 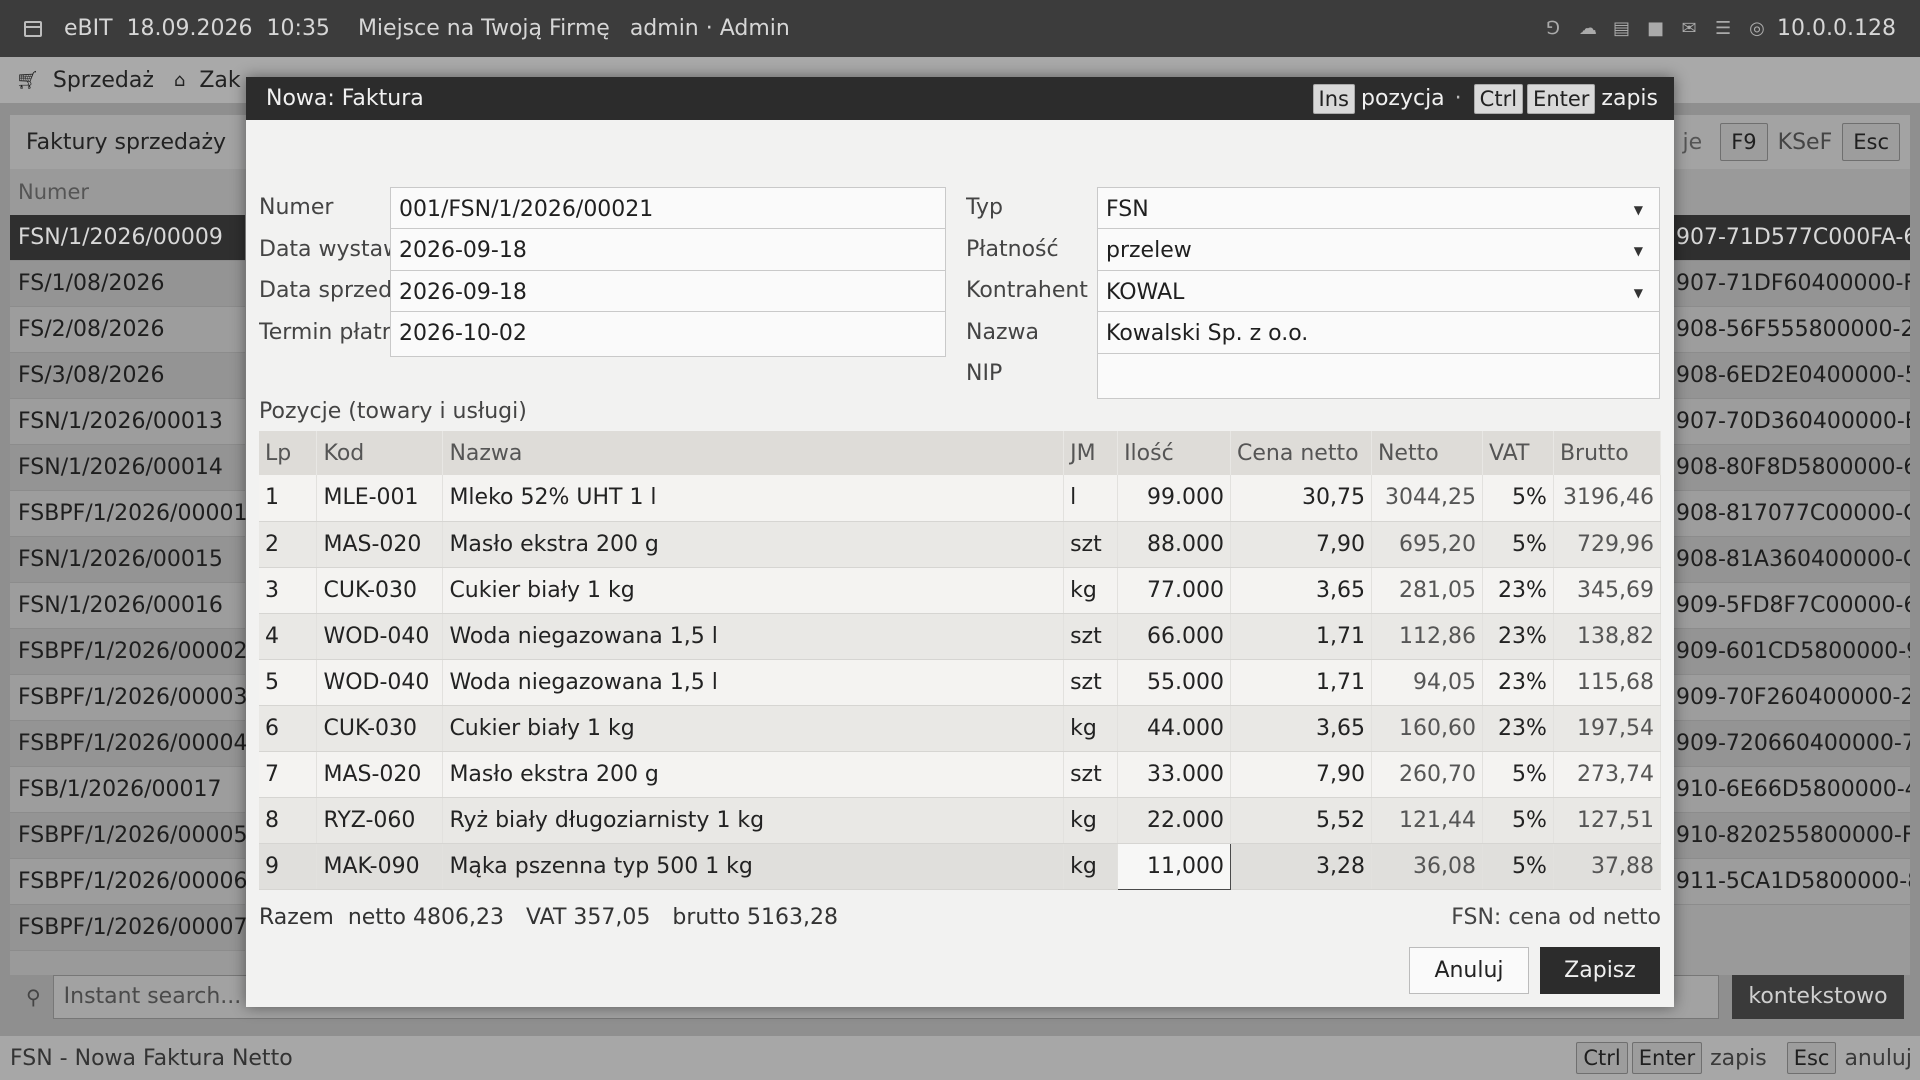 I want to click on cell-ilosc: 55.000, so click(x=1174, y=682).